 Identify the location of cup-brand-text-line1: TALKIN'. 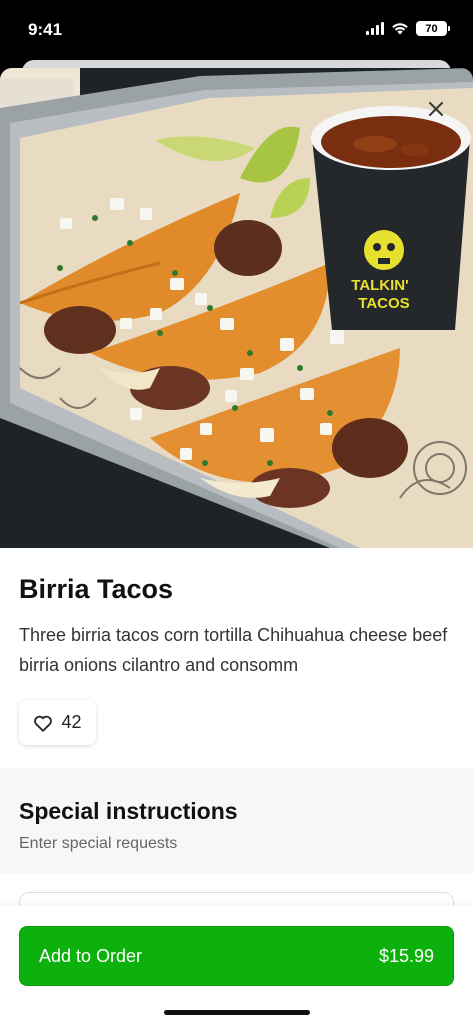
(379, 285).